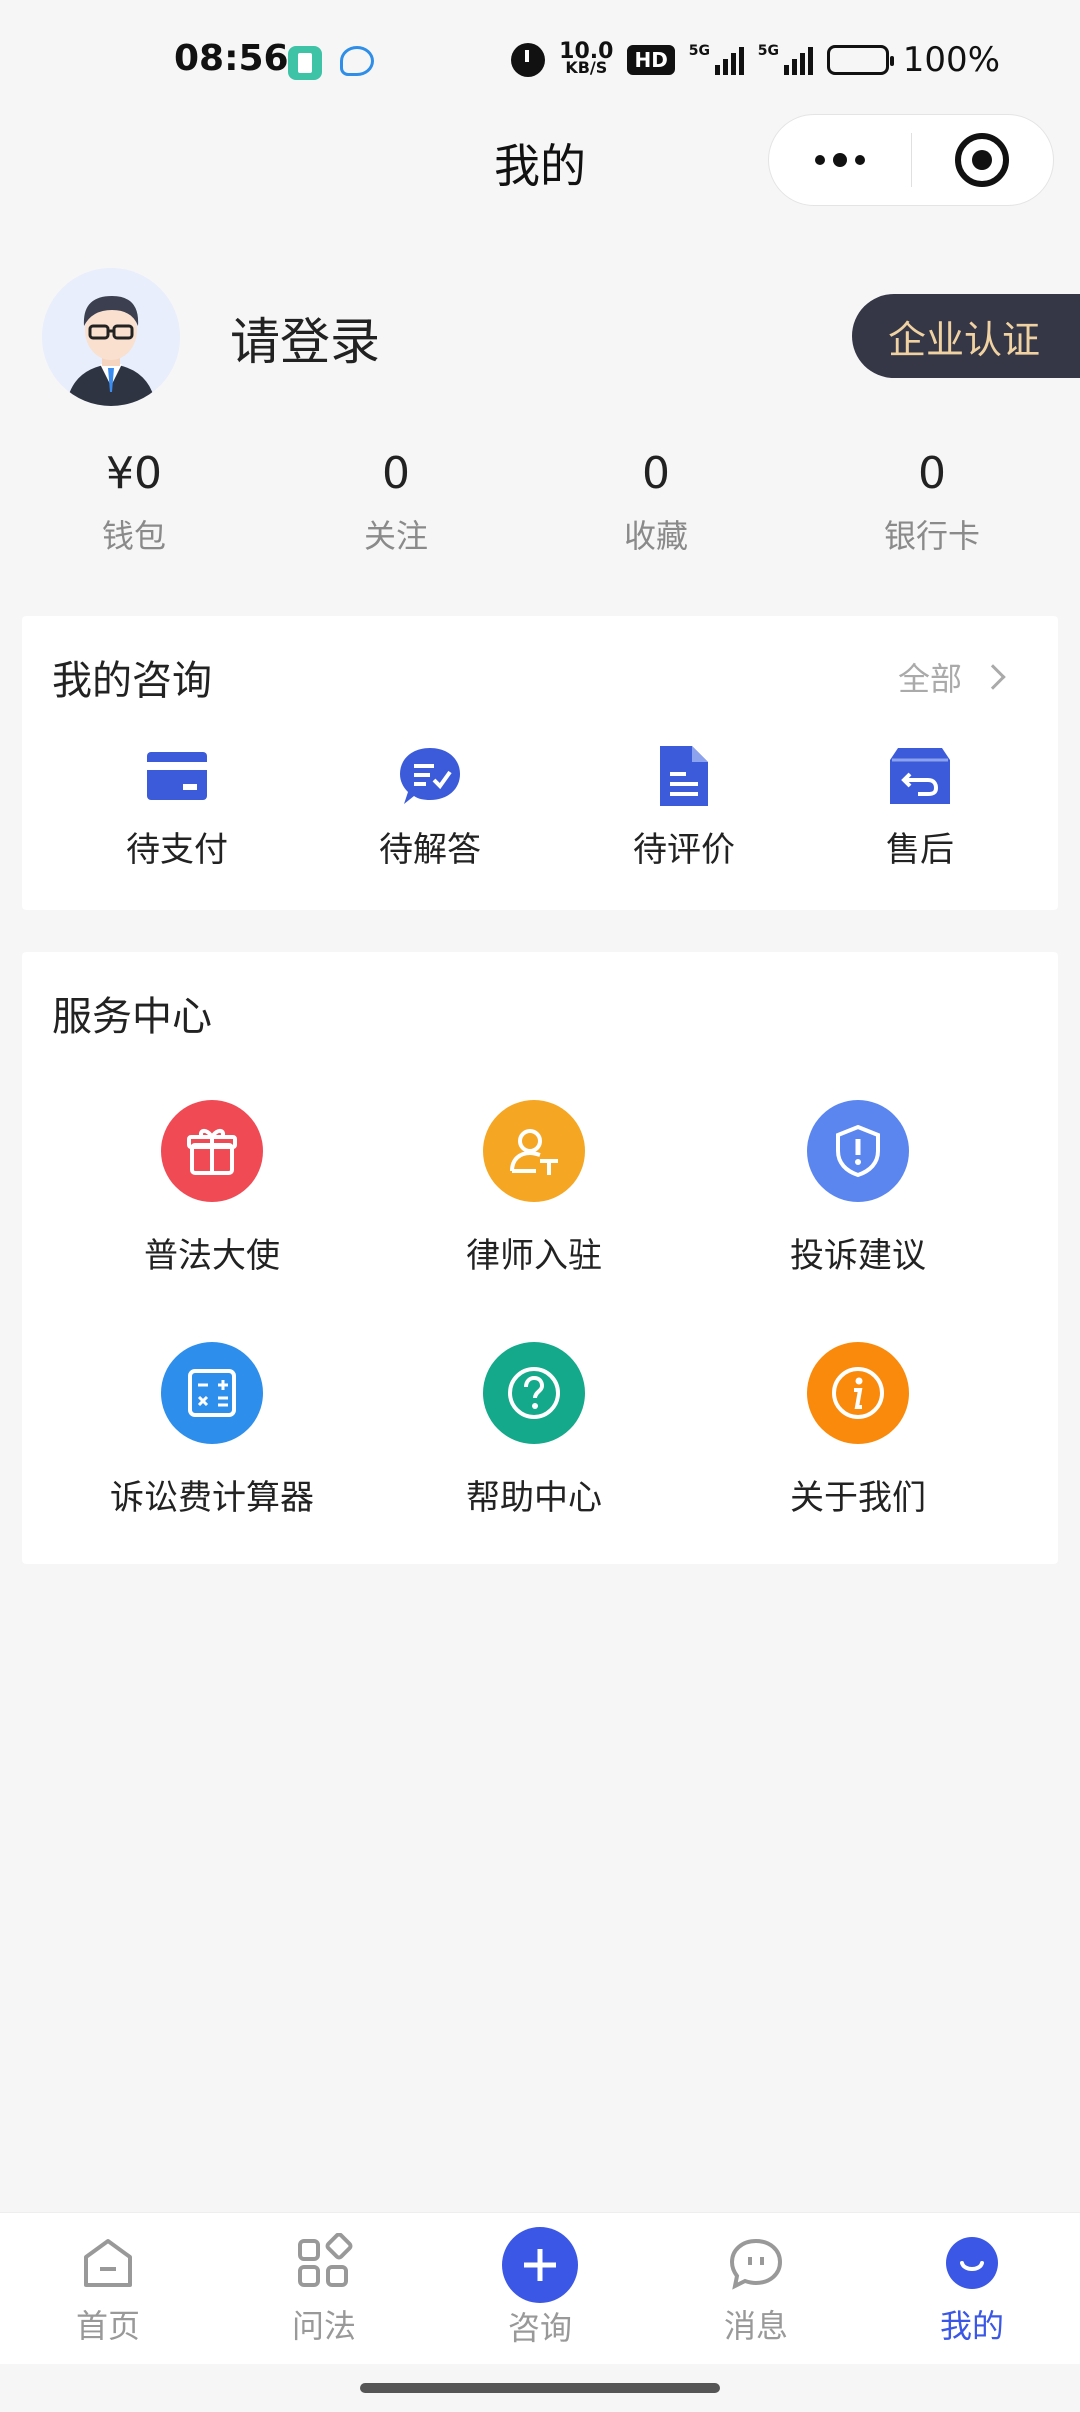  I want to click on service-item-label: 投诉建议, so click(858, 1256).